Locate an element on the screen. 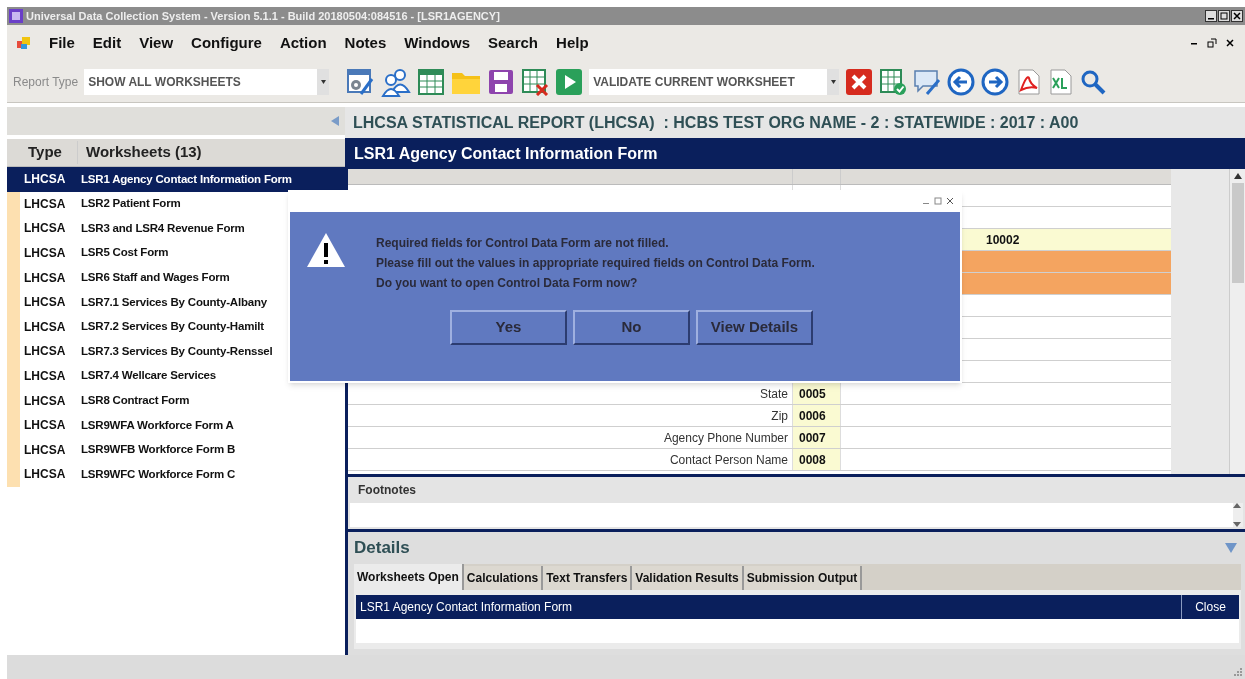 This screenshot has height=679, width=1245. app-icon is located at coordinates (16, 16).